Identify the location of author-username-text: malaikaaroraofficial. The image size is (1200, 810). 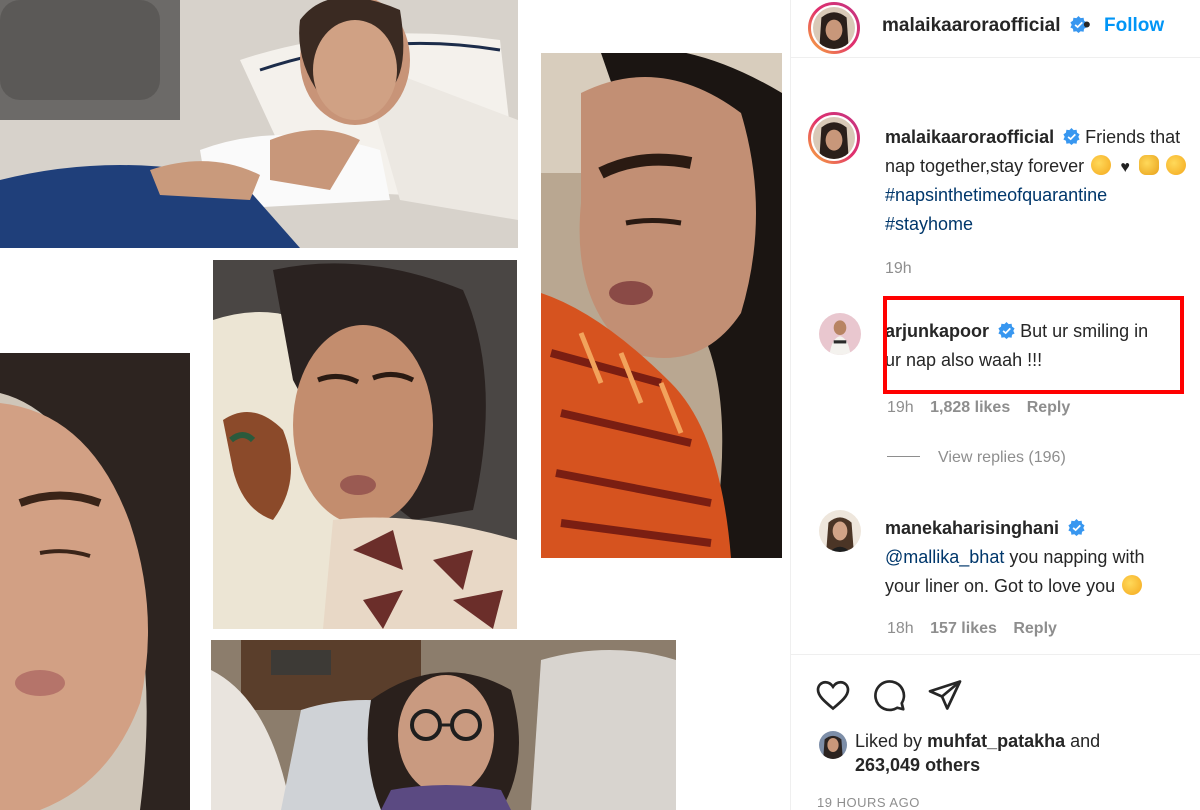
(971, 25).